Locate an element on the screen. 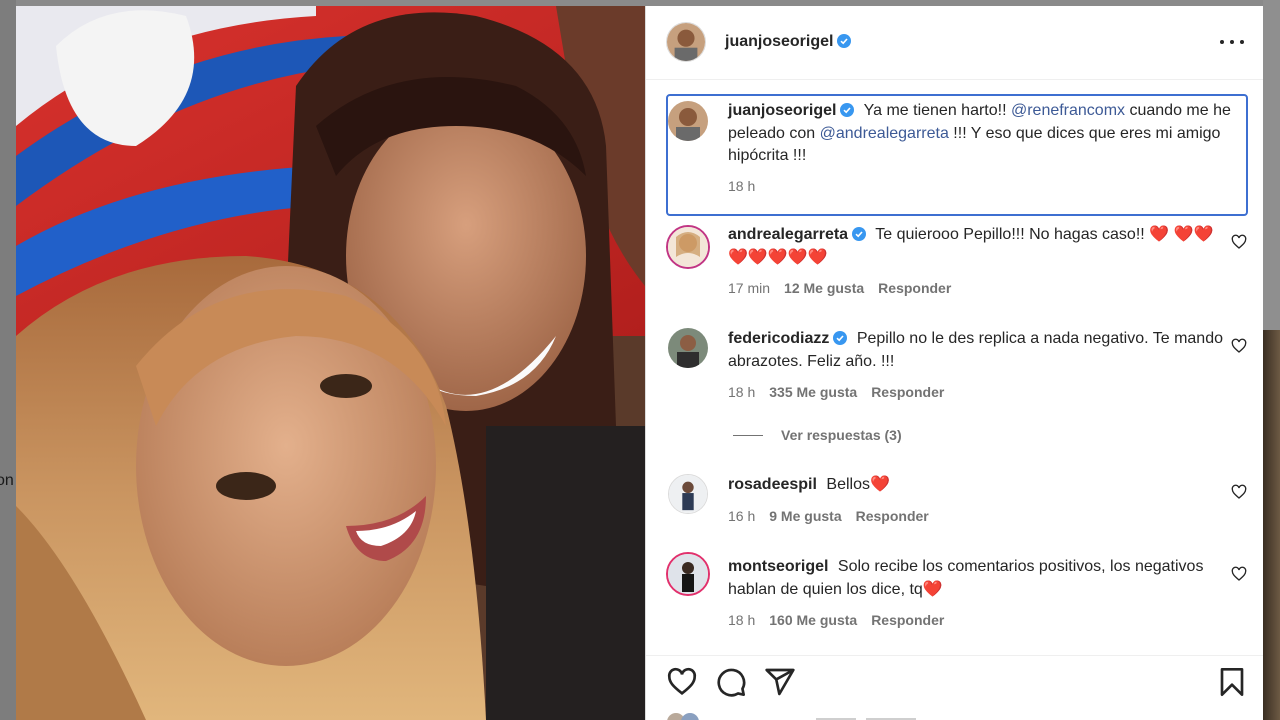 Image resolution: width=1280 pixels, height=720 pixels. comment-username: federicodiazz is located at coordinates (788, 338).